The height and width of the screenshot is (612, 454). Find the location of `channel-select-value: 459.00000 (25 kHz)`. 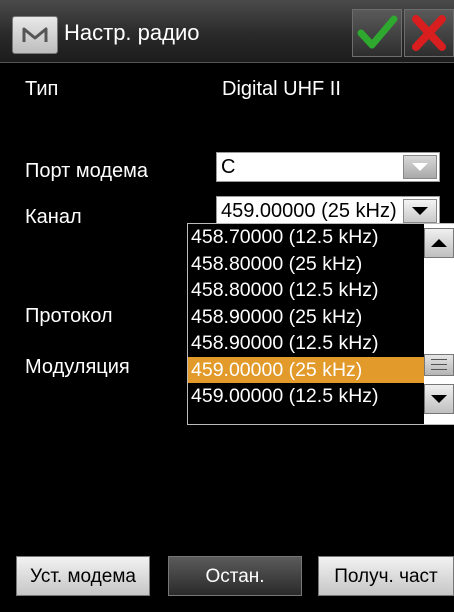

channel-select-value: 459.00000 (25 kHz) is located at coordinates (309, 211).